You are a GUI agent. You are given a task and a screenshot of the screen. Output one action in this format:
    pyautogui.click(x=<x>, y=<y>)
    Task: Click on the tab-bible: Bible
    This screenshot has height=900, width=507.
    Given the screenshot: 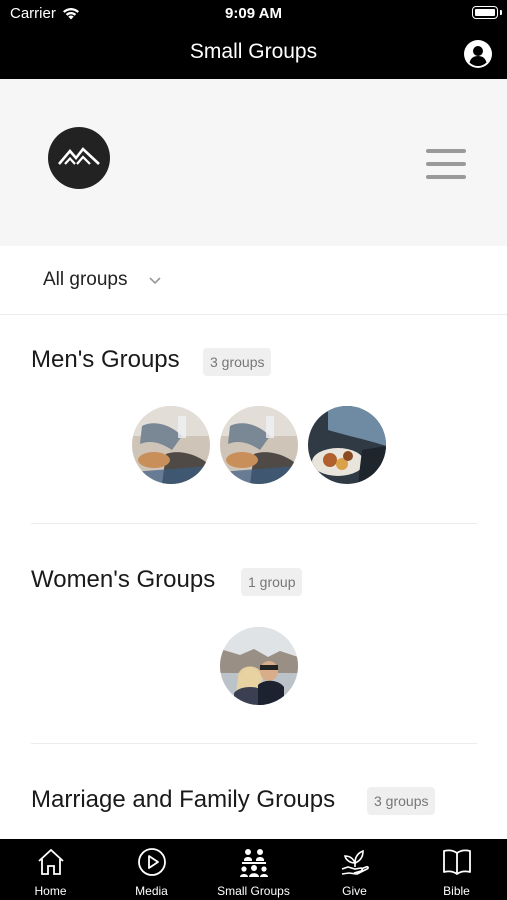 What is the action you would take?
    pyautogui.click(x=456, y=869)
    